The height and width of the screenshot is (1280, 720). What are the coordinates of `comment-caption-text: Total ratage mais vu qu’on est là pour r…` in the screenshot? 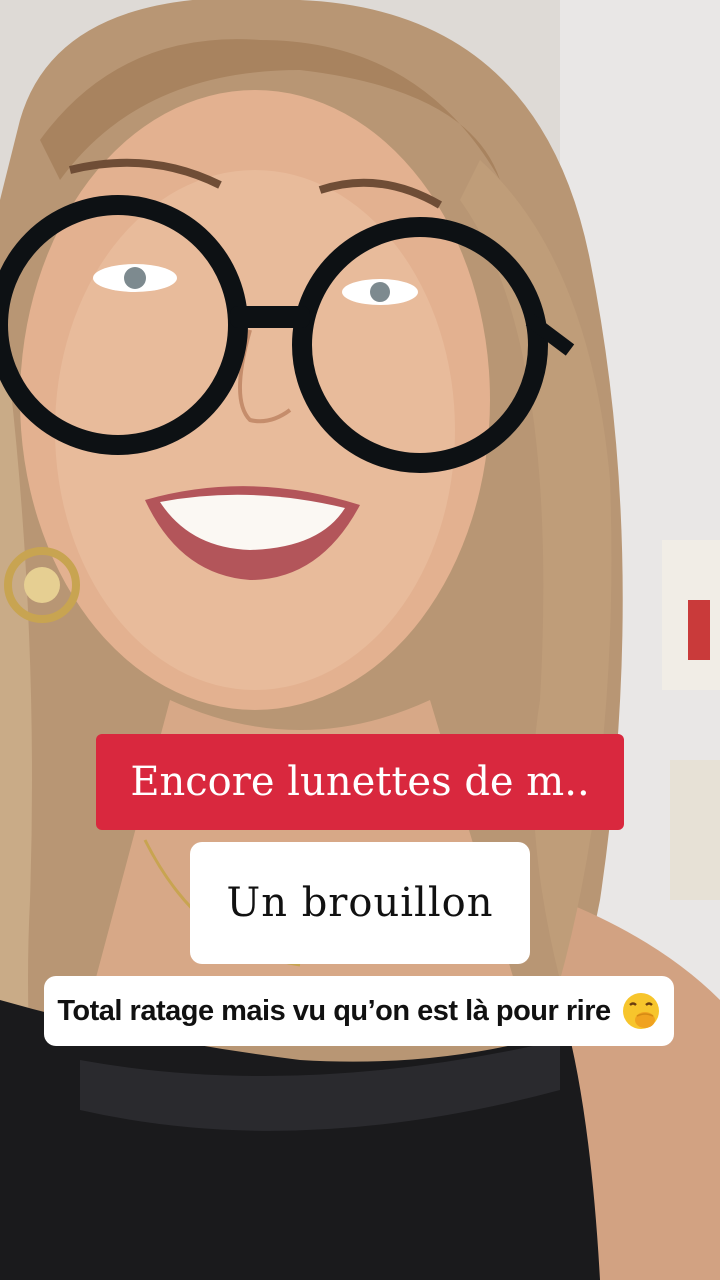 It's located at (334, 1010).